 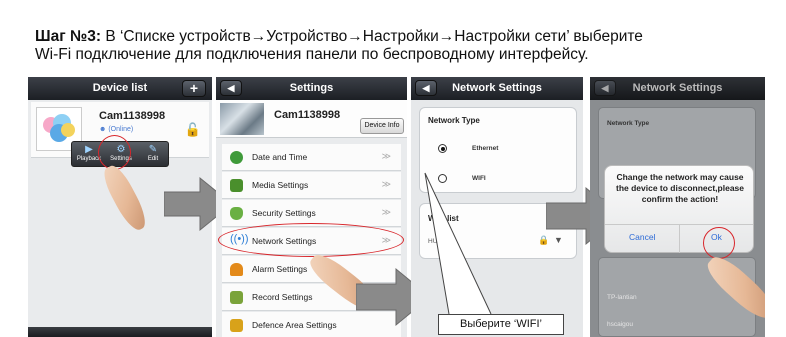 I want to click on device-list-navbar: Device list +, so click(x=120, y=88).